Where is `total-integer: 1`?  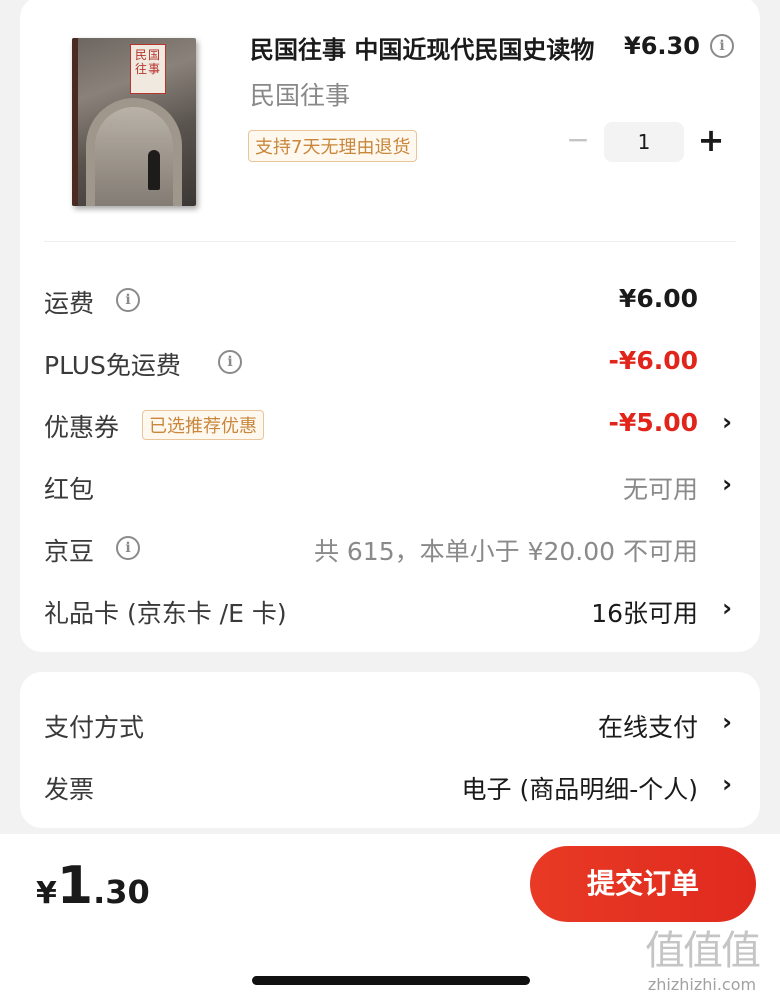 total-integer: 1 is located at coordinates (75, 886).